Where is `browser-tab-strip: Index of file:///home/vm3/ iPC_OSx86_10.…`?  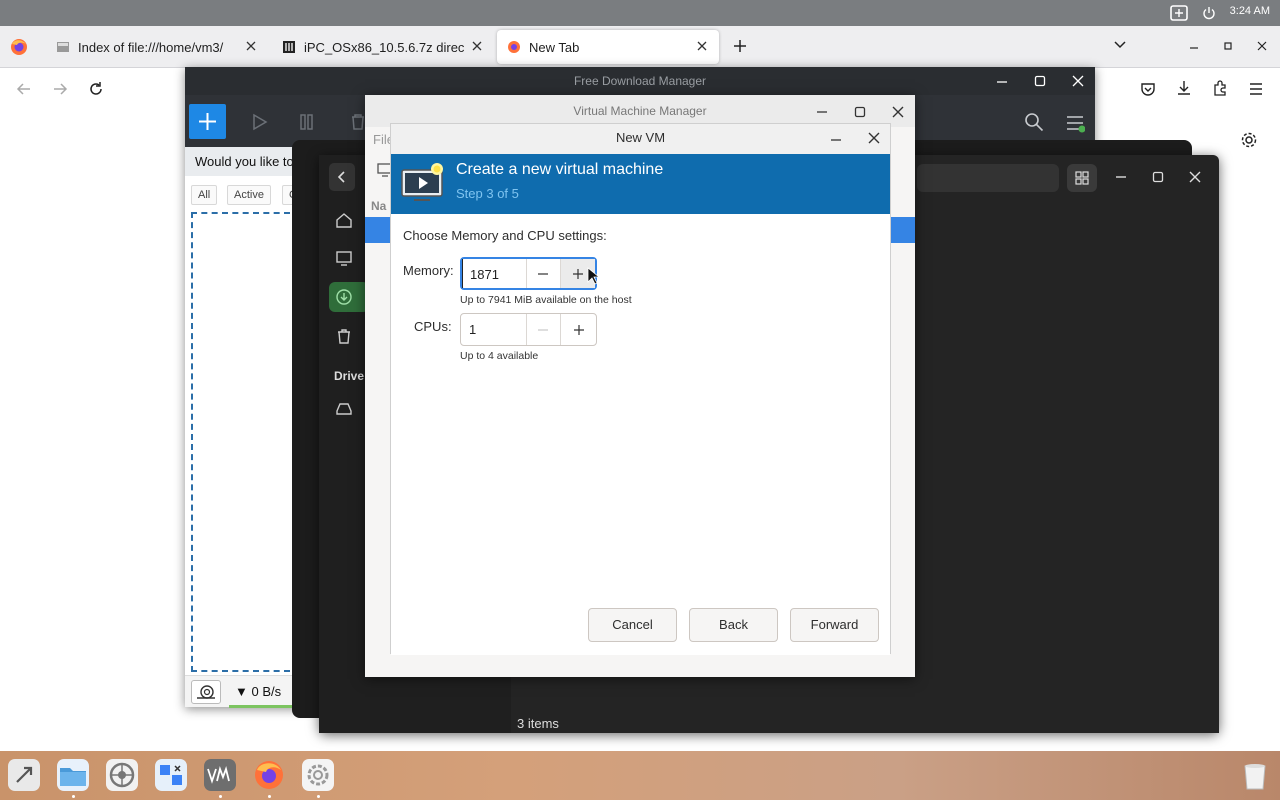
browser-tab-strip: Index of file:///home/vm3/ iPC_OSx86_10.… is located at coordinates (640, 47).